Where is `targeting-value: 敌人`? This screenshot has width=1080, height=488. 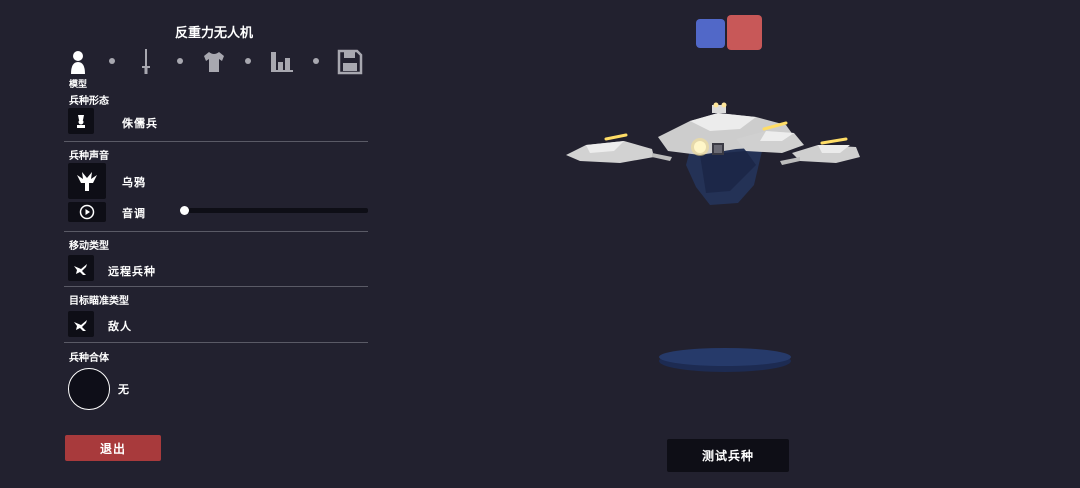 targeting-value: 敌人 is located at coordinates (120, 326).